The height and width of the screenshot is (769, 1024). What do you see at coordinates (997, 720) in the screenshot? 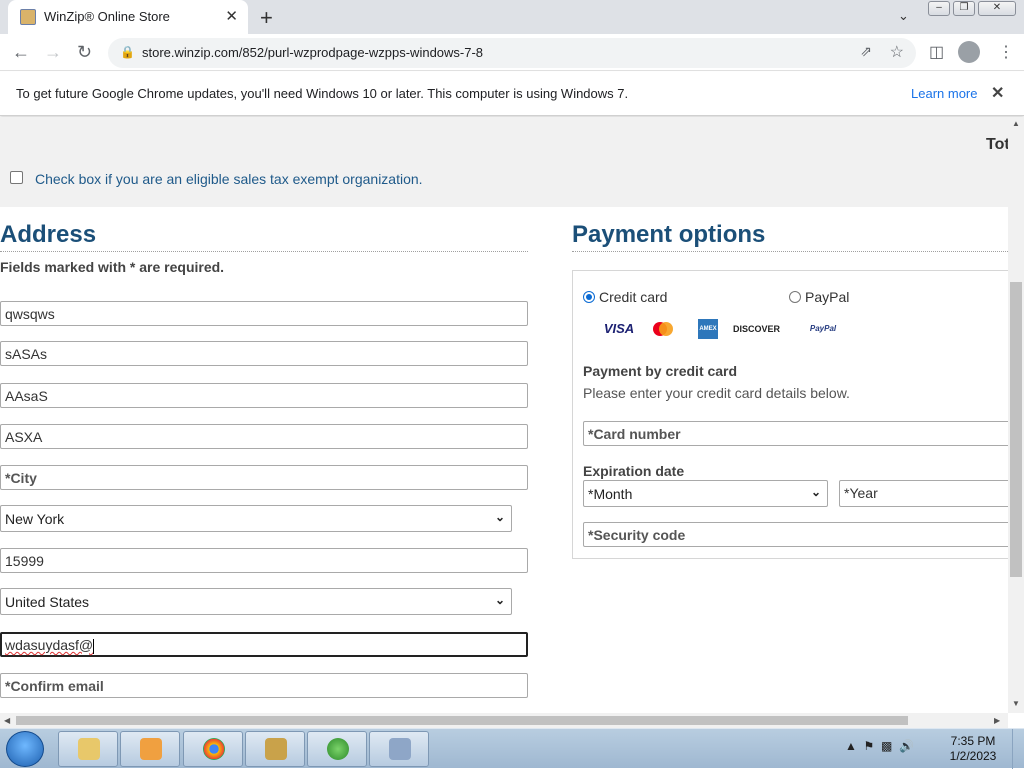
I see `scroll-right-arrow-icon: ▶` at bounding box center [997, 720].